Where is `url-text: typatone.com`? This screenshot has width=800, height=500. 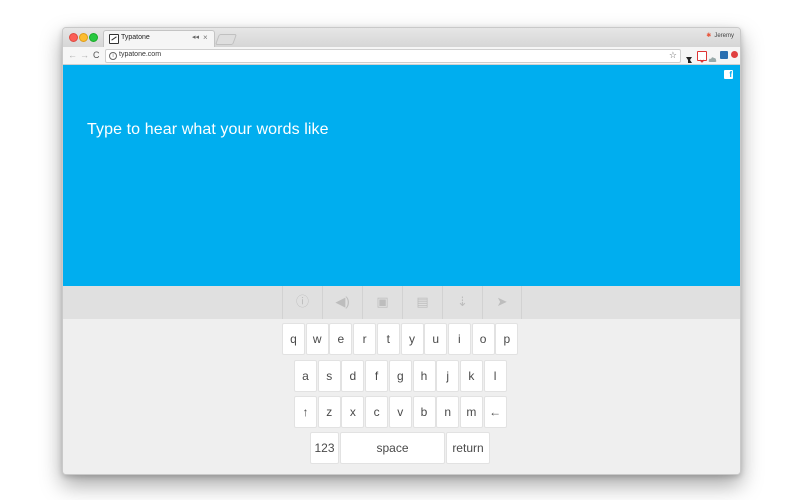
url-text: typatone.com is located at coordinates (140, 54).